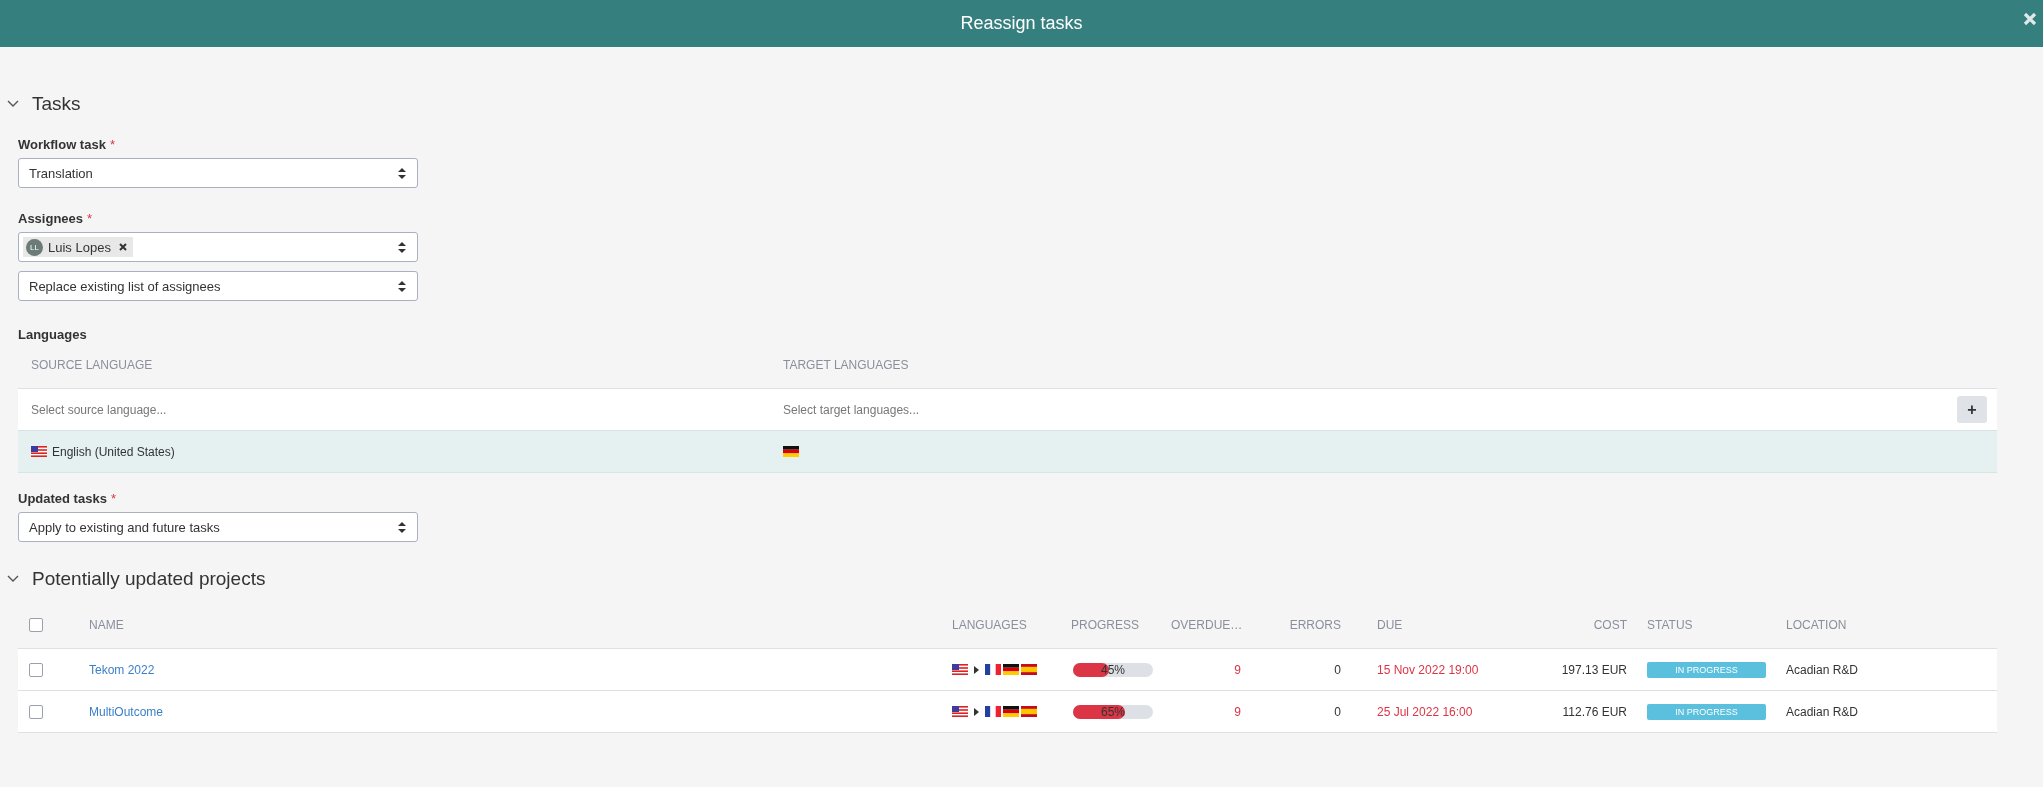 Image resolution: width=2043 pixels, height=787 pixels. Describe the element at coordinates (1021, 23) in the screenshot. I see `dialog-title: Reassign tasks` at that location.